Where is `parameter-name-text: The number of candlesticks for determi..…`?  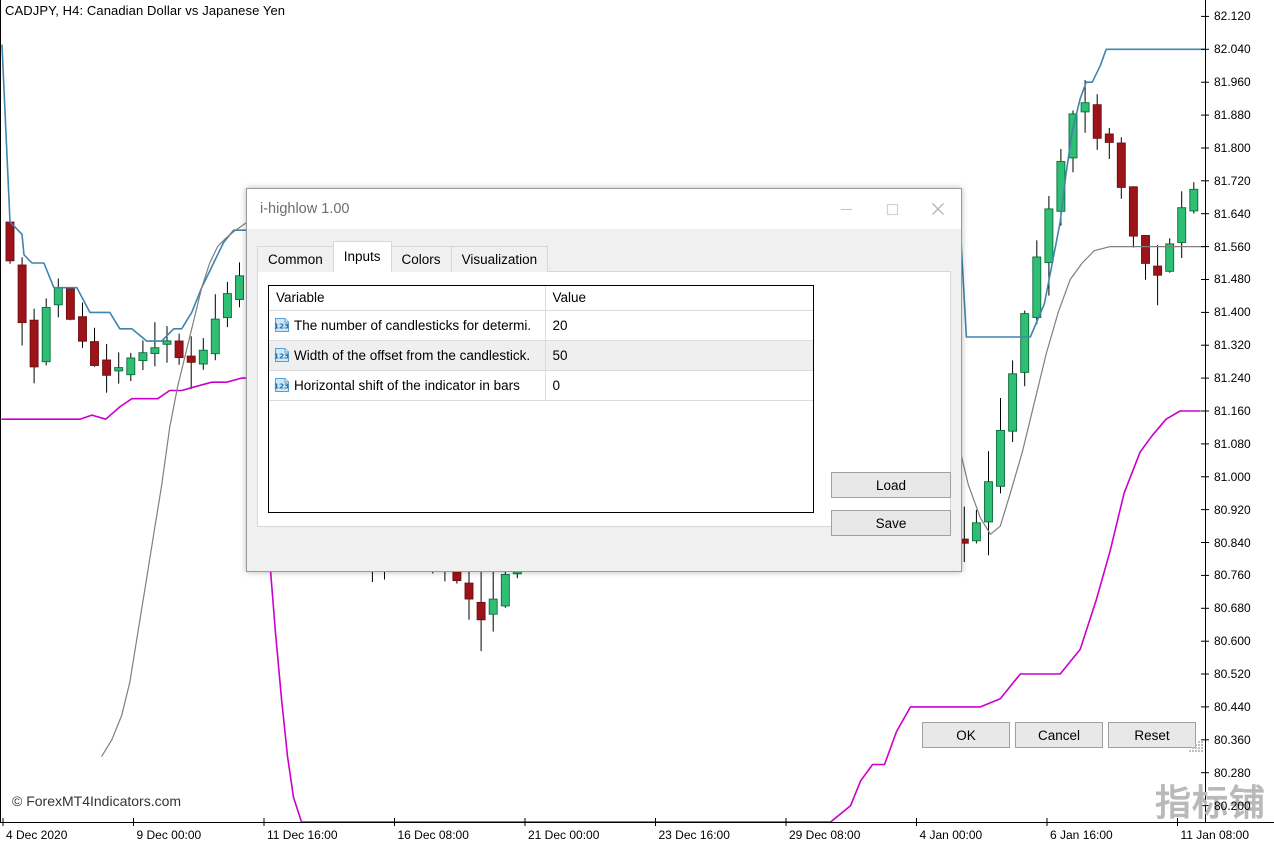
parameter-name-text: The number of candlesticks for determi..… is located at coordinates (412, 325).